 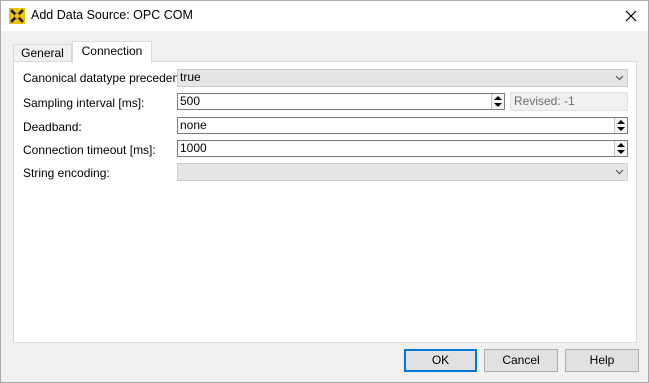 I want to click on revised-field: Revised: -1, so click(x=569, y=101).